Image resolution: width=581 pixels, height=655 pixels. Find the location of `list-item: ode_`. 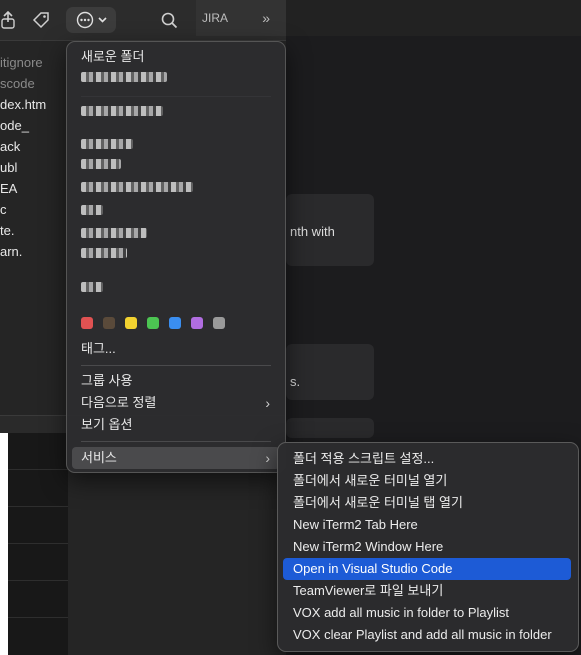

list-item: ode_ is located at coordinates (35, 125).